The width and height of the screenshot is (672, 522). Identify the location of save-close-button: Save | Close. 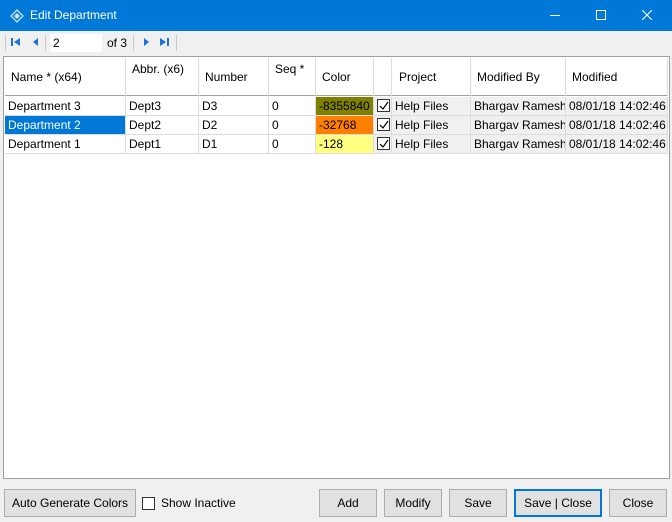
(558, 503).